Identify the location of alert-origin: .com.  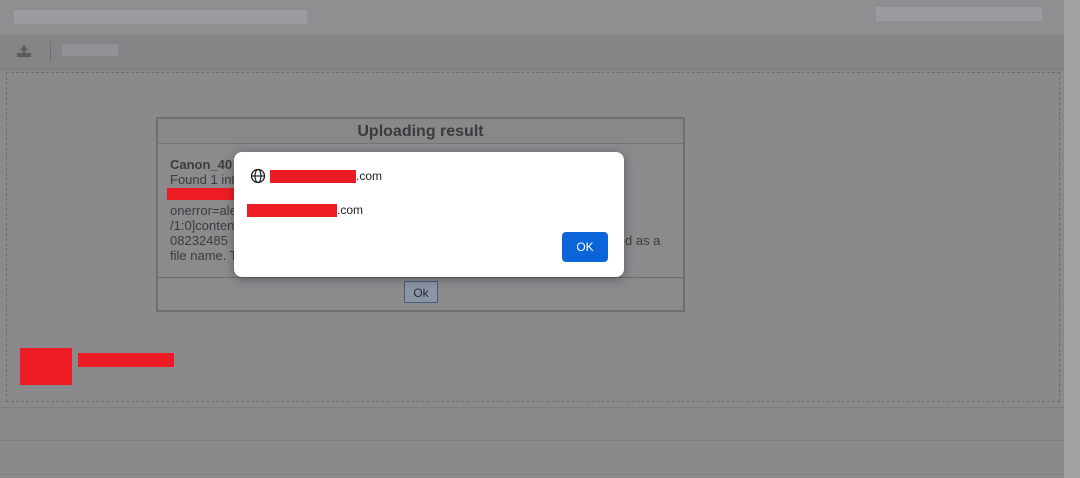
(326, 177).